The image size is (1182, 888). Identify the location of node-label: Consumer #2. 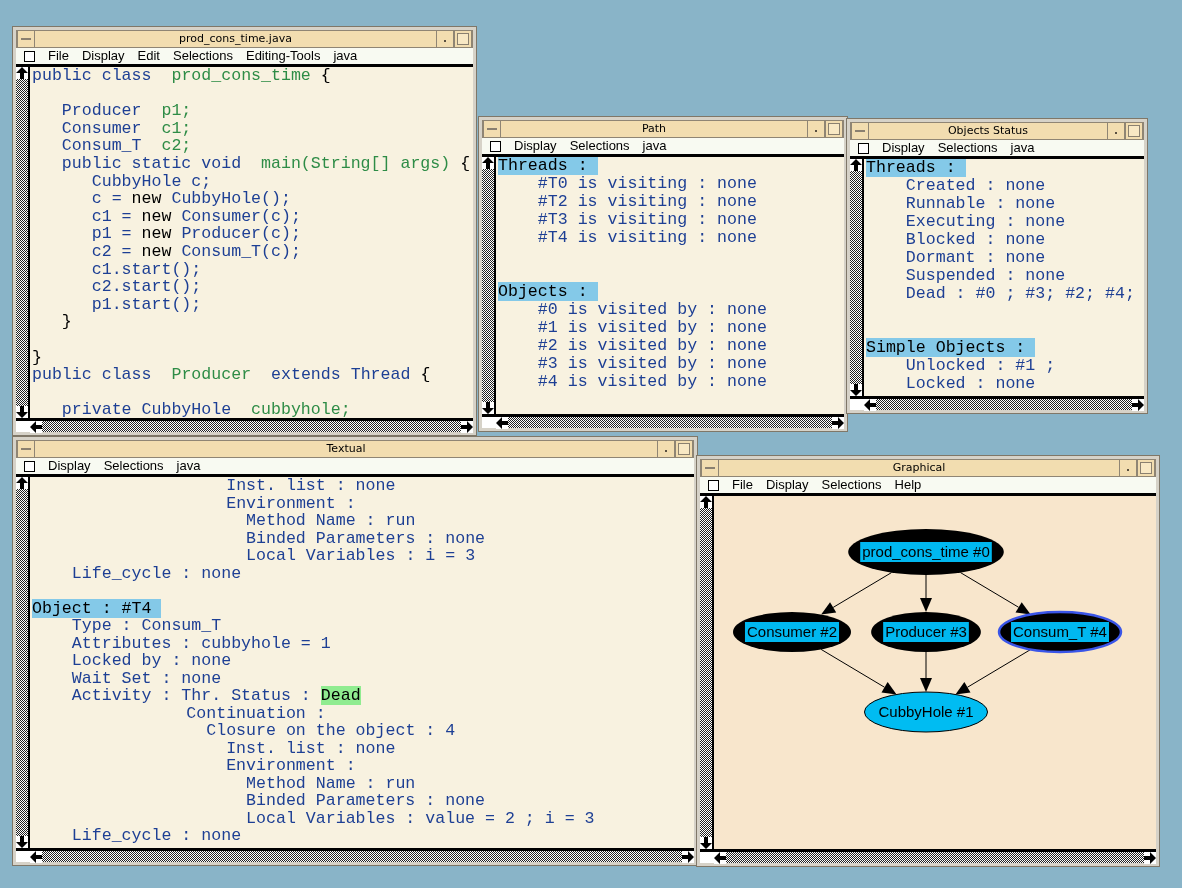
(792, 632).